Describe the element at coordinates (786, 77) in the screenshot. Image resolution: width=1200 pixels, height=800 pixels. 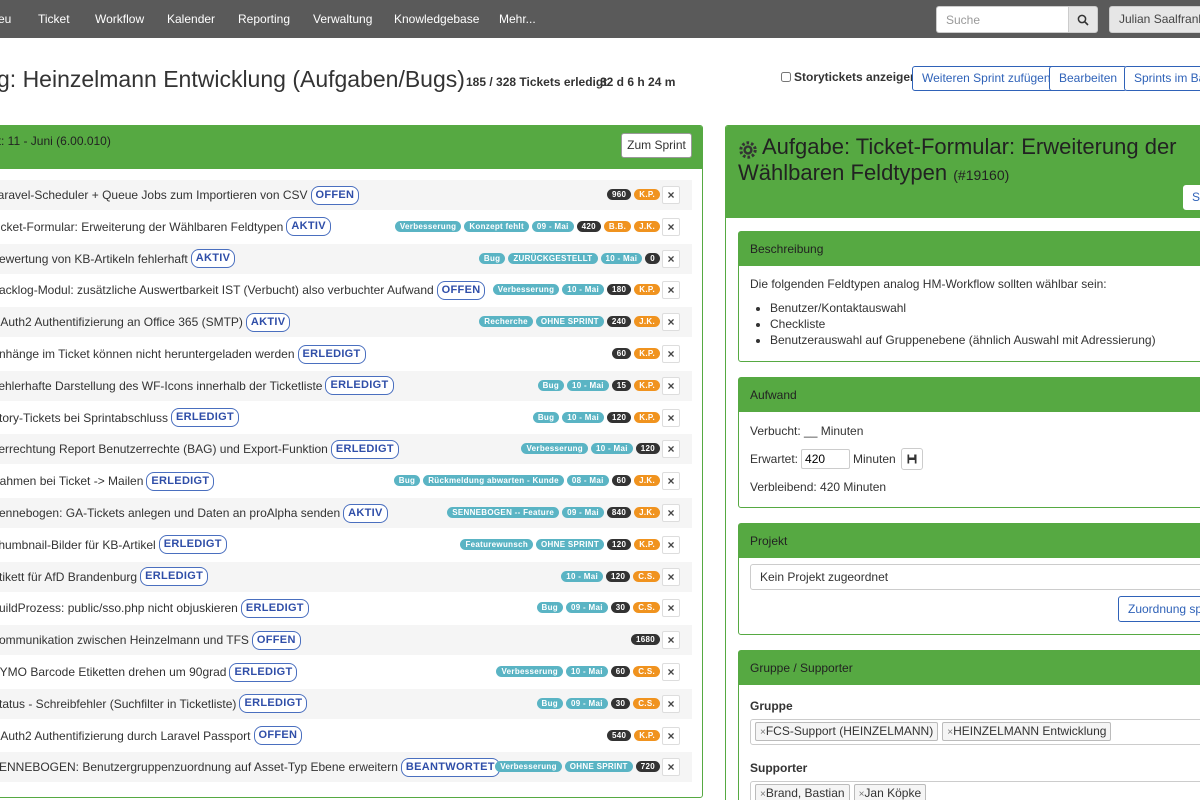
I see `story-tickets-checkbox` at that location.